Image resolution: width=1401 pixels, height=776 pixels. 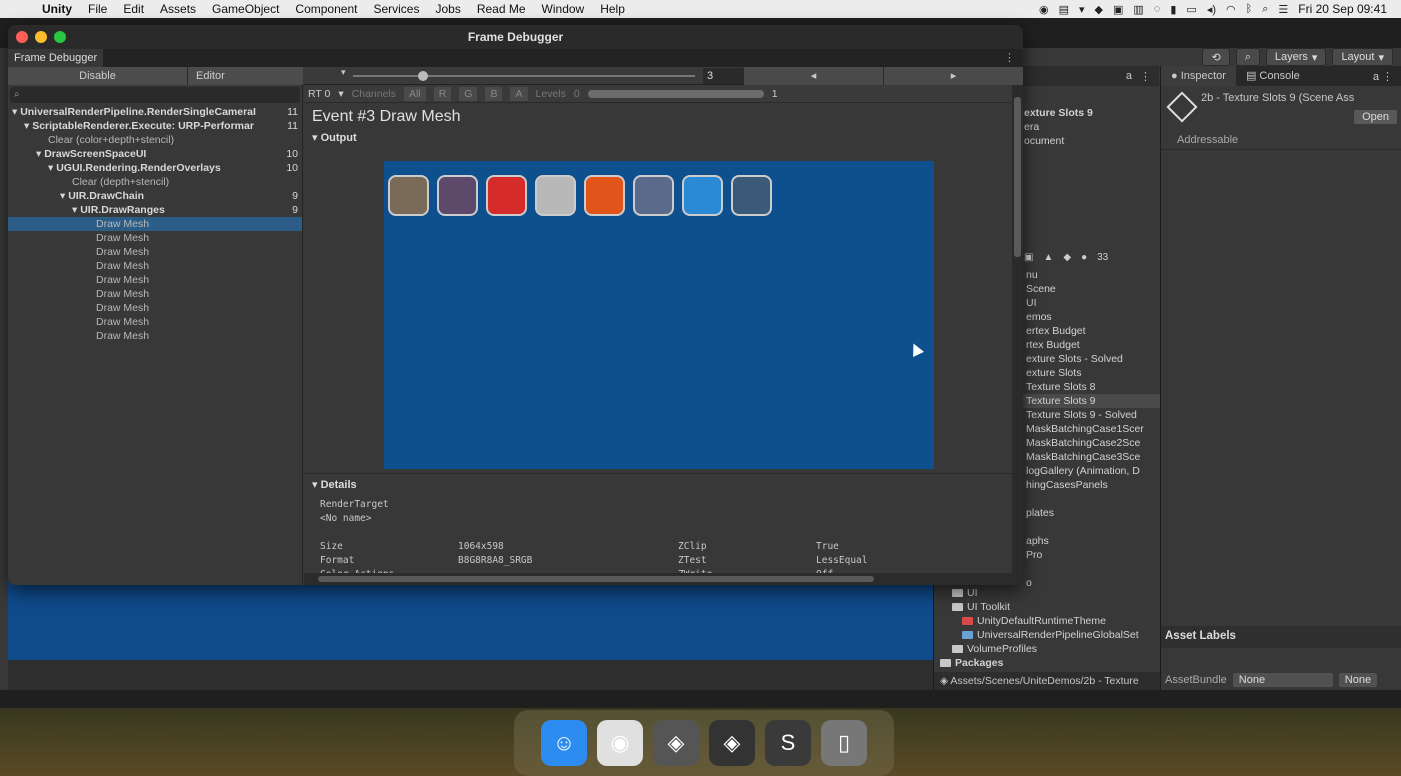 I want to click on folder-row: Packages, so click(x=1047, y=663).